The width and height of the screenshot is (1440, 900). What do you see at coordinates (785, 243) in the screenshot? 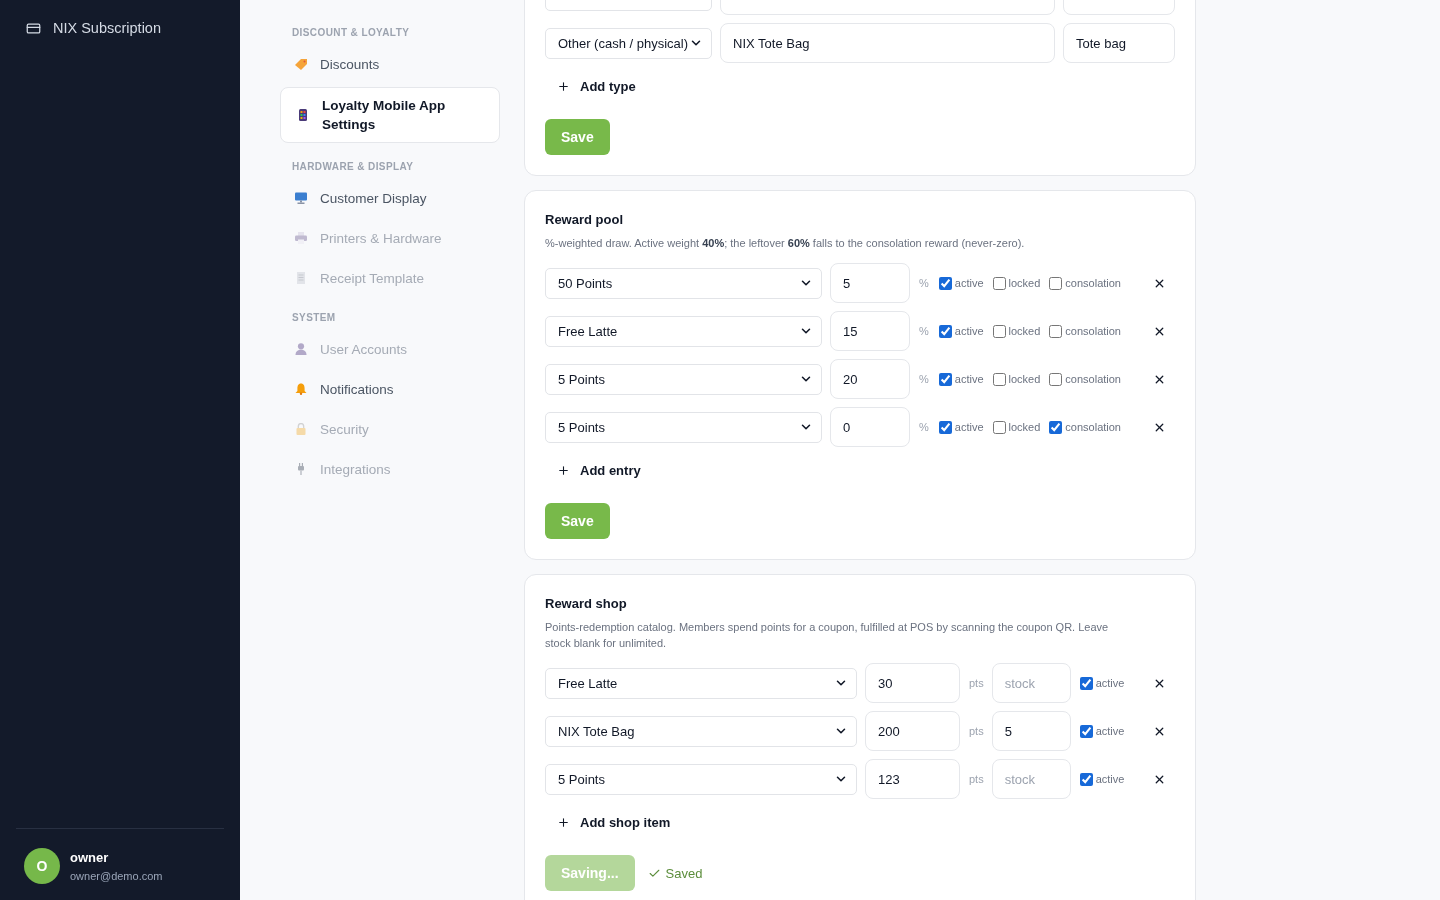
I see `card-description: %-weighted draw. Active weight 40%; the leftover 60% falls to the consolation reward (never-zero).` at bounding box center [785, 243].